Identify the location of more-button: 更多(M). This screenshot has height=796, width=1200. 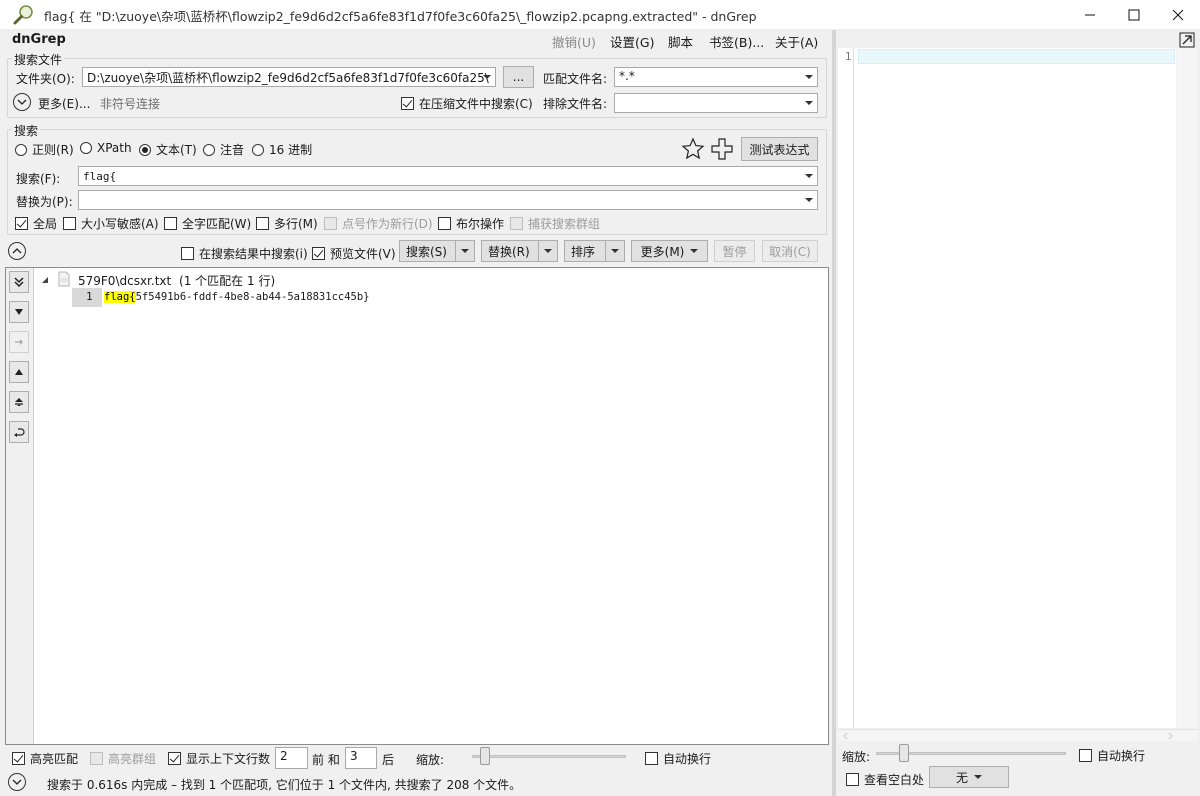
(669, 251).